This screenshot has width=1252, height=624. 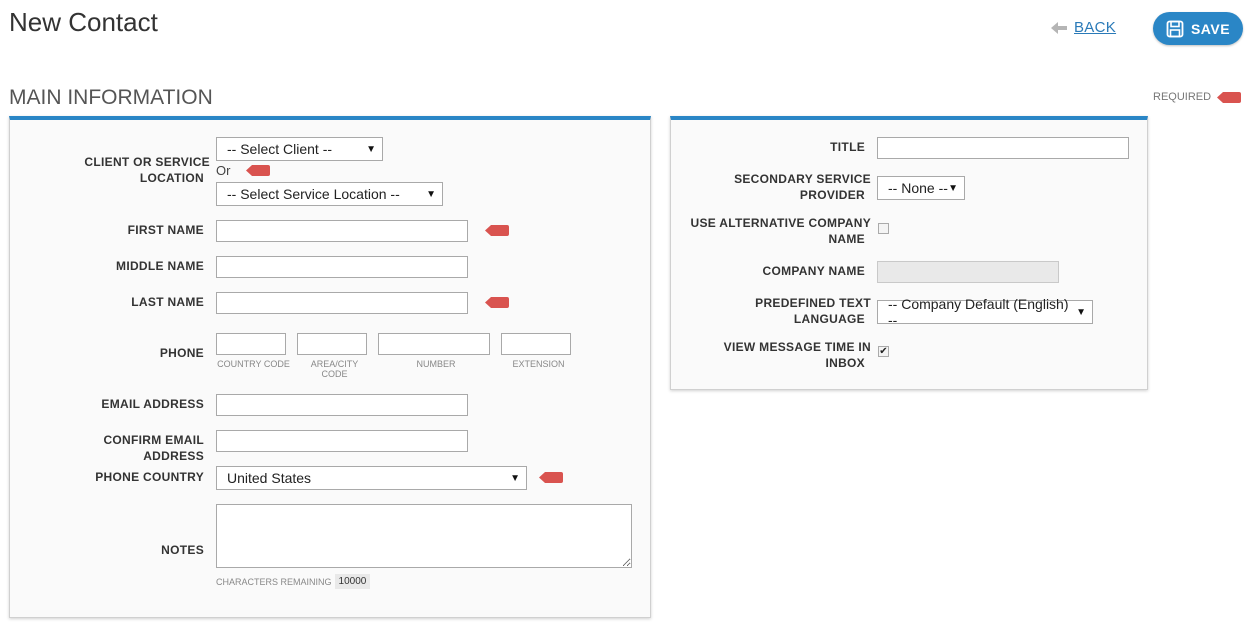 I want to click on first-name-label: FIRST NAME, so click(x=165, y=230).